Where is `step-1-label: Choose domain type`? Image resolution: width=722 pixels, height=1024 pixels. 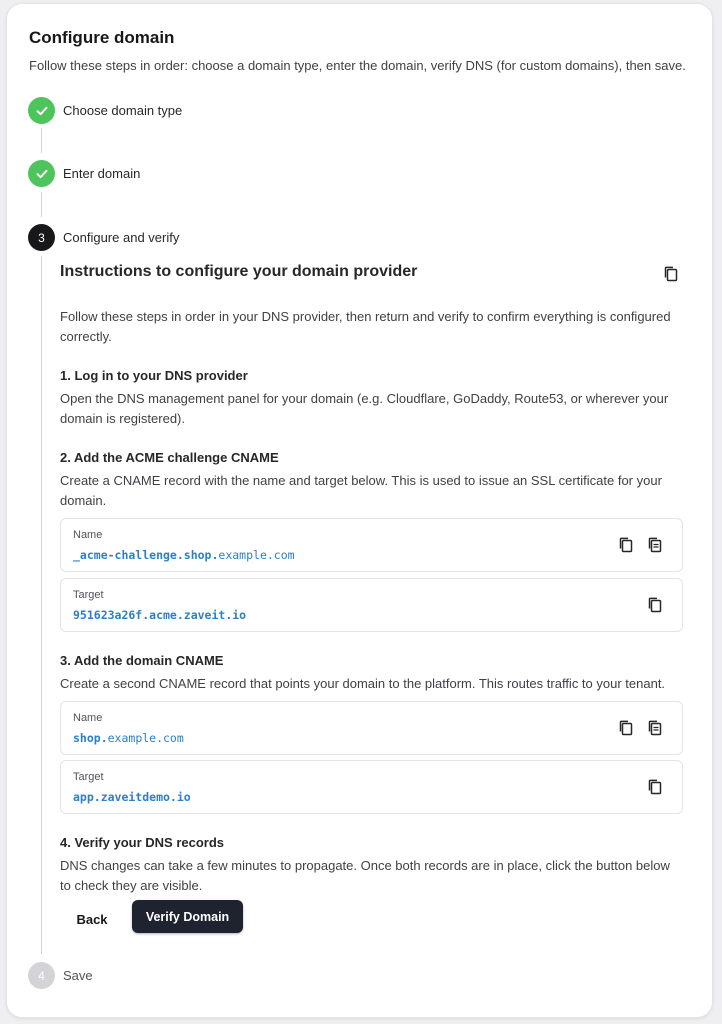 step-1-label: Choose domain type is located at coordinates (123, 110).